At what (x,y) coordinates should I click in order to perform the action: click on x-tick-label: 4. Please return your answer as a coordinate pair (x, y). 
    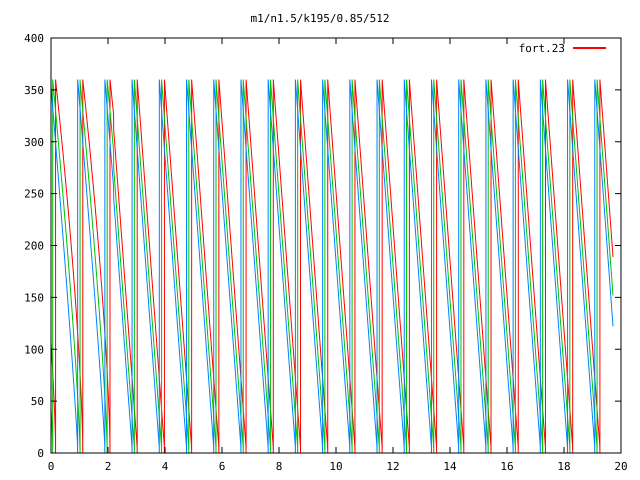
    Looking at the image, I should click on (165, 466).